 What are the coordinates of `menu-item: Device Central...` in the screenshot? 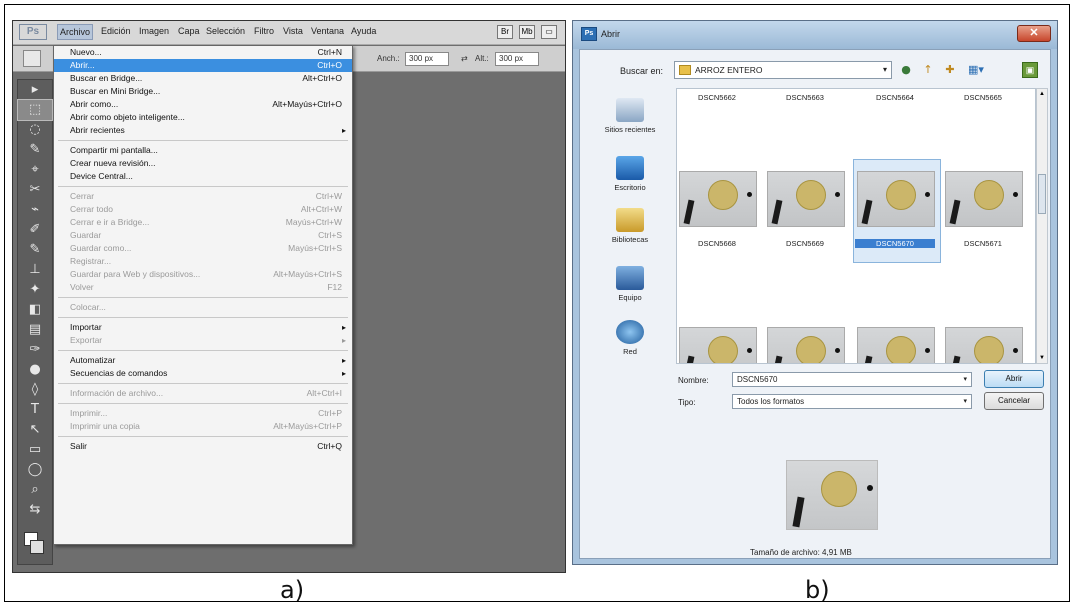 It's located at (203, 176).